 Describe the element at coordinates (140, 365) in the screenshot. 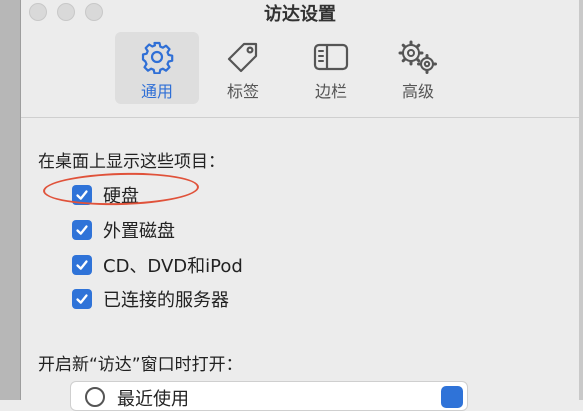

I see `new-window-heading: 开启新“访达”窗口时打开：` at that location.